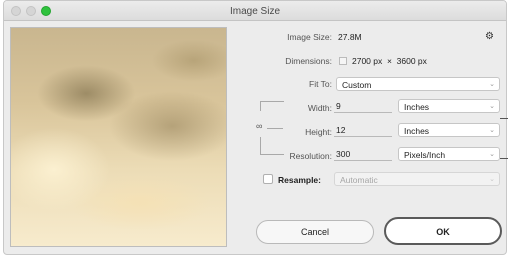 The image size is (510, 261). What do you see at coordinates (309, 37) in the screenshot?
I see `image-size-label: Image Size:` at bounding box center [309, 37].